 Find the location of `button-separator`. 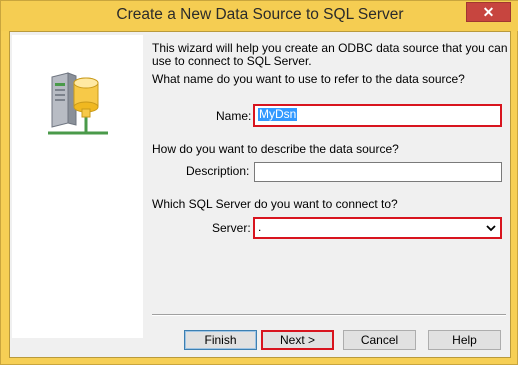

button-separator is located at coordinates (329, 315).